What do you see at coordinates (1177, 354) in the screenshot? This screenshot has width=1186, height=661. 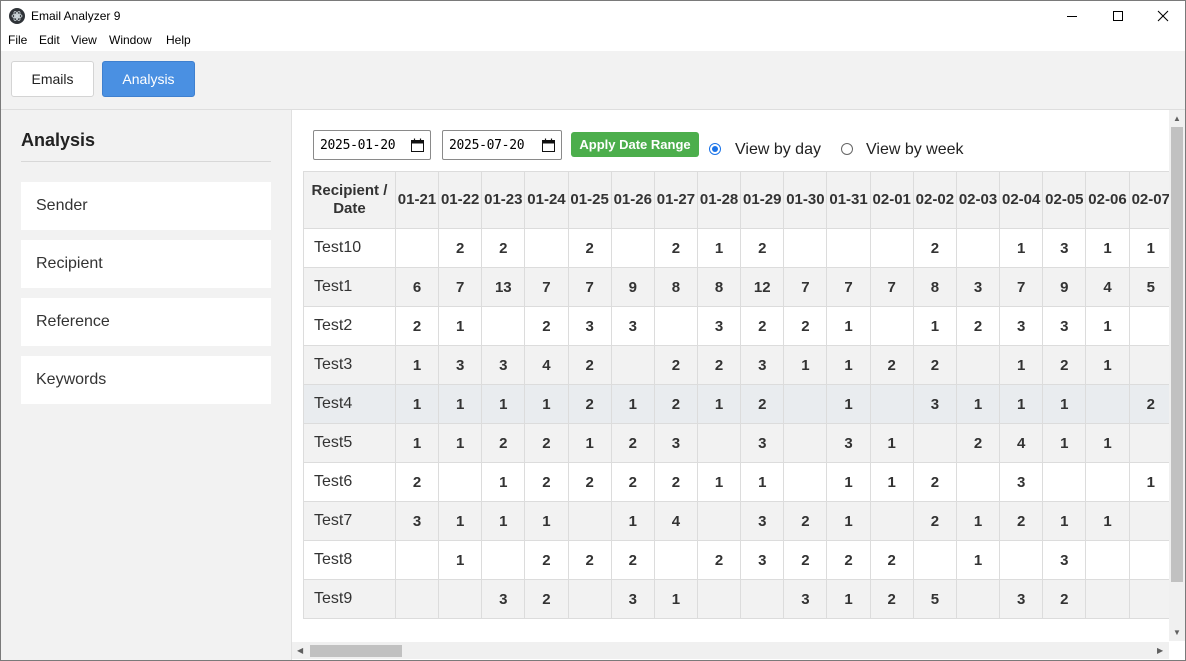 I see `vertical-scroll-thumb` at bounding box center [1177, 354].